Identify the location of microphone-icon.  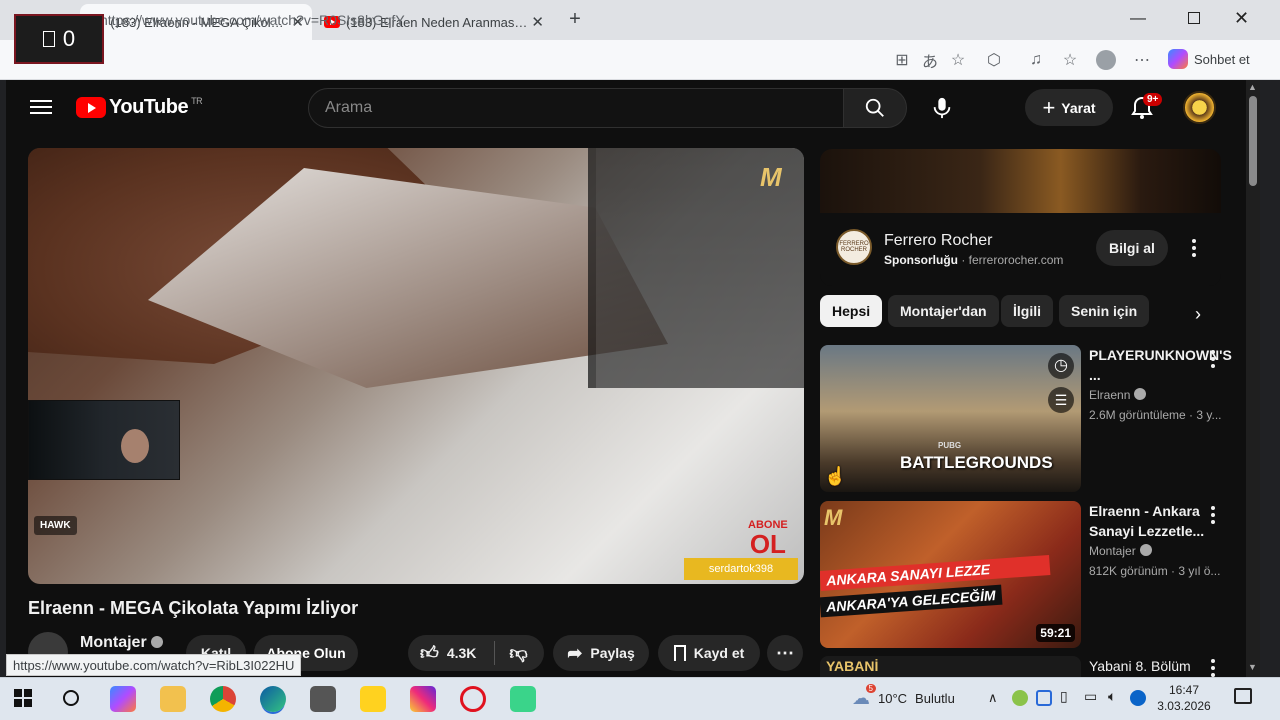
(942, 108).